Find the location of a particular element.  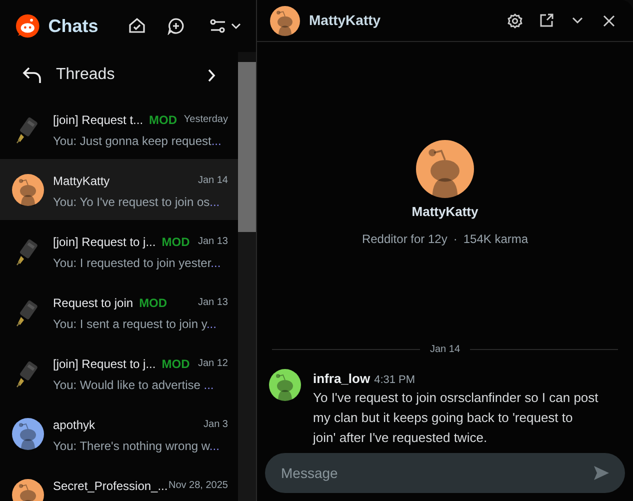

chevron-right-icon is located at coordinates (212, 75).